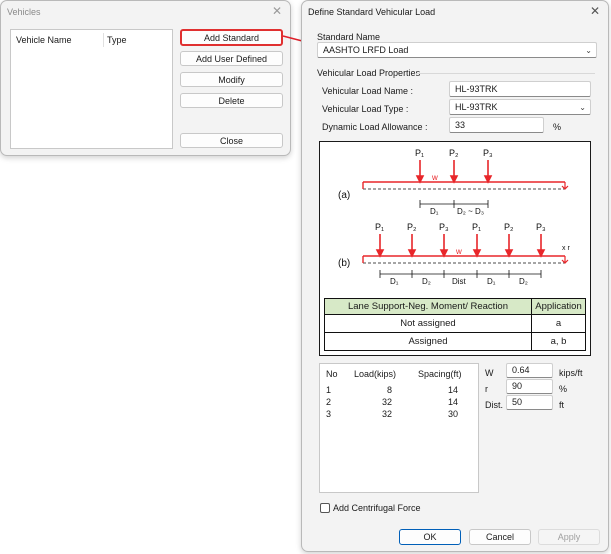 The image size is (611, 554). Describe the element at coordinates (562, 405) in the screenshot. I see `dist-unit: ft` at that location.